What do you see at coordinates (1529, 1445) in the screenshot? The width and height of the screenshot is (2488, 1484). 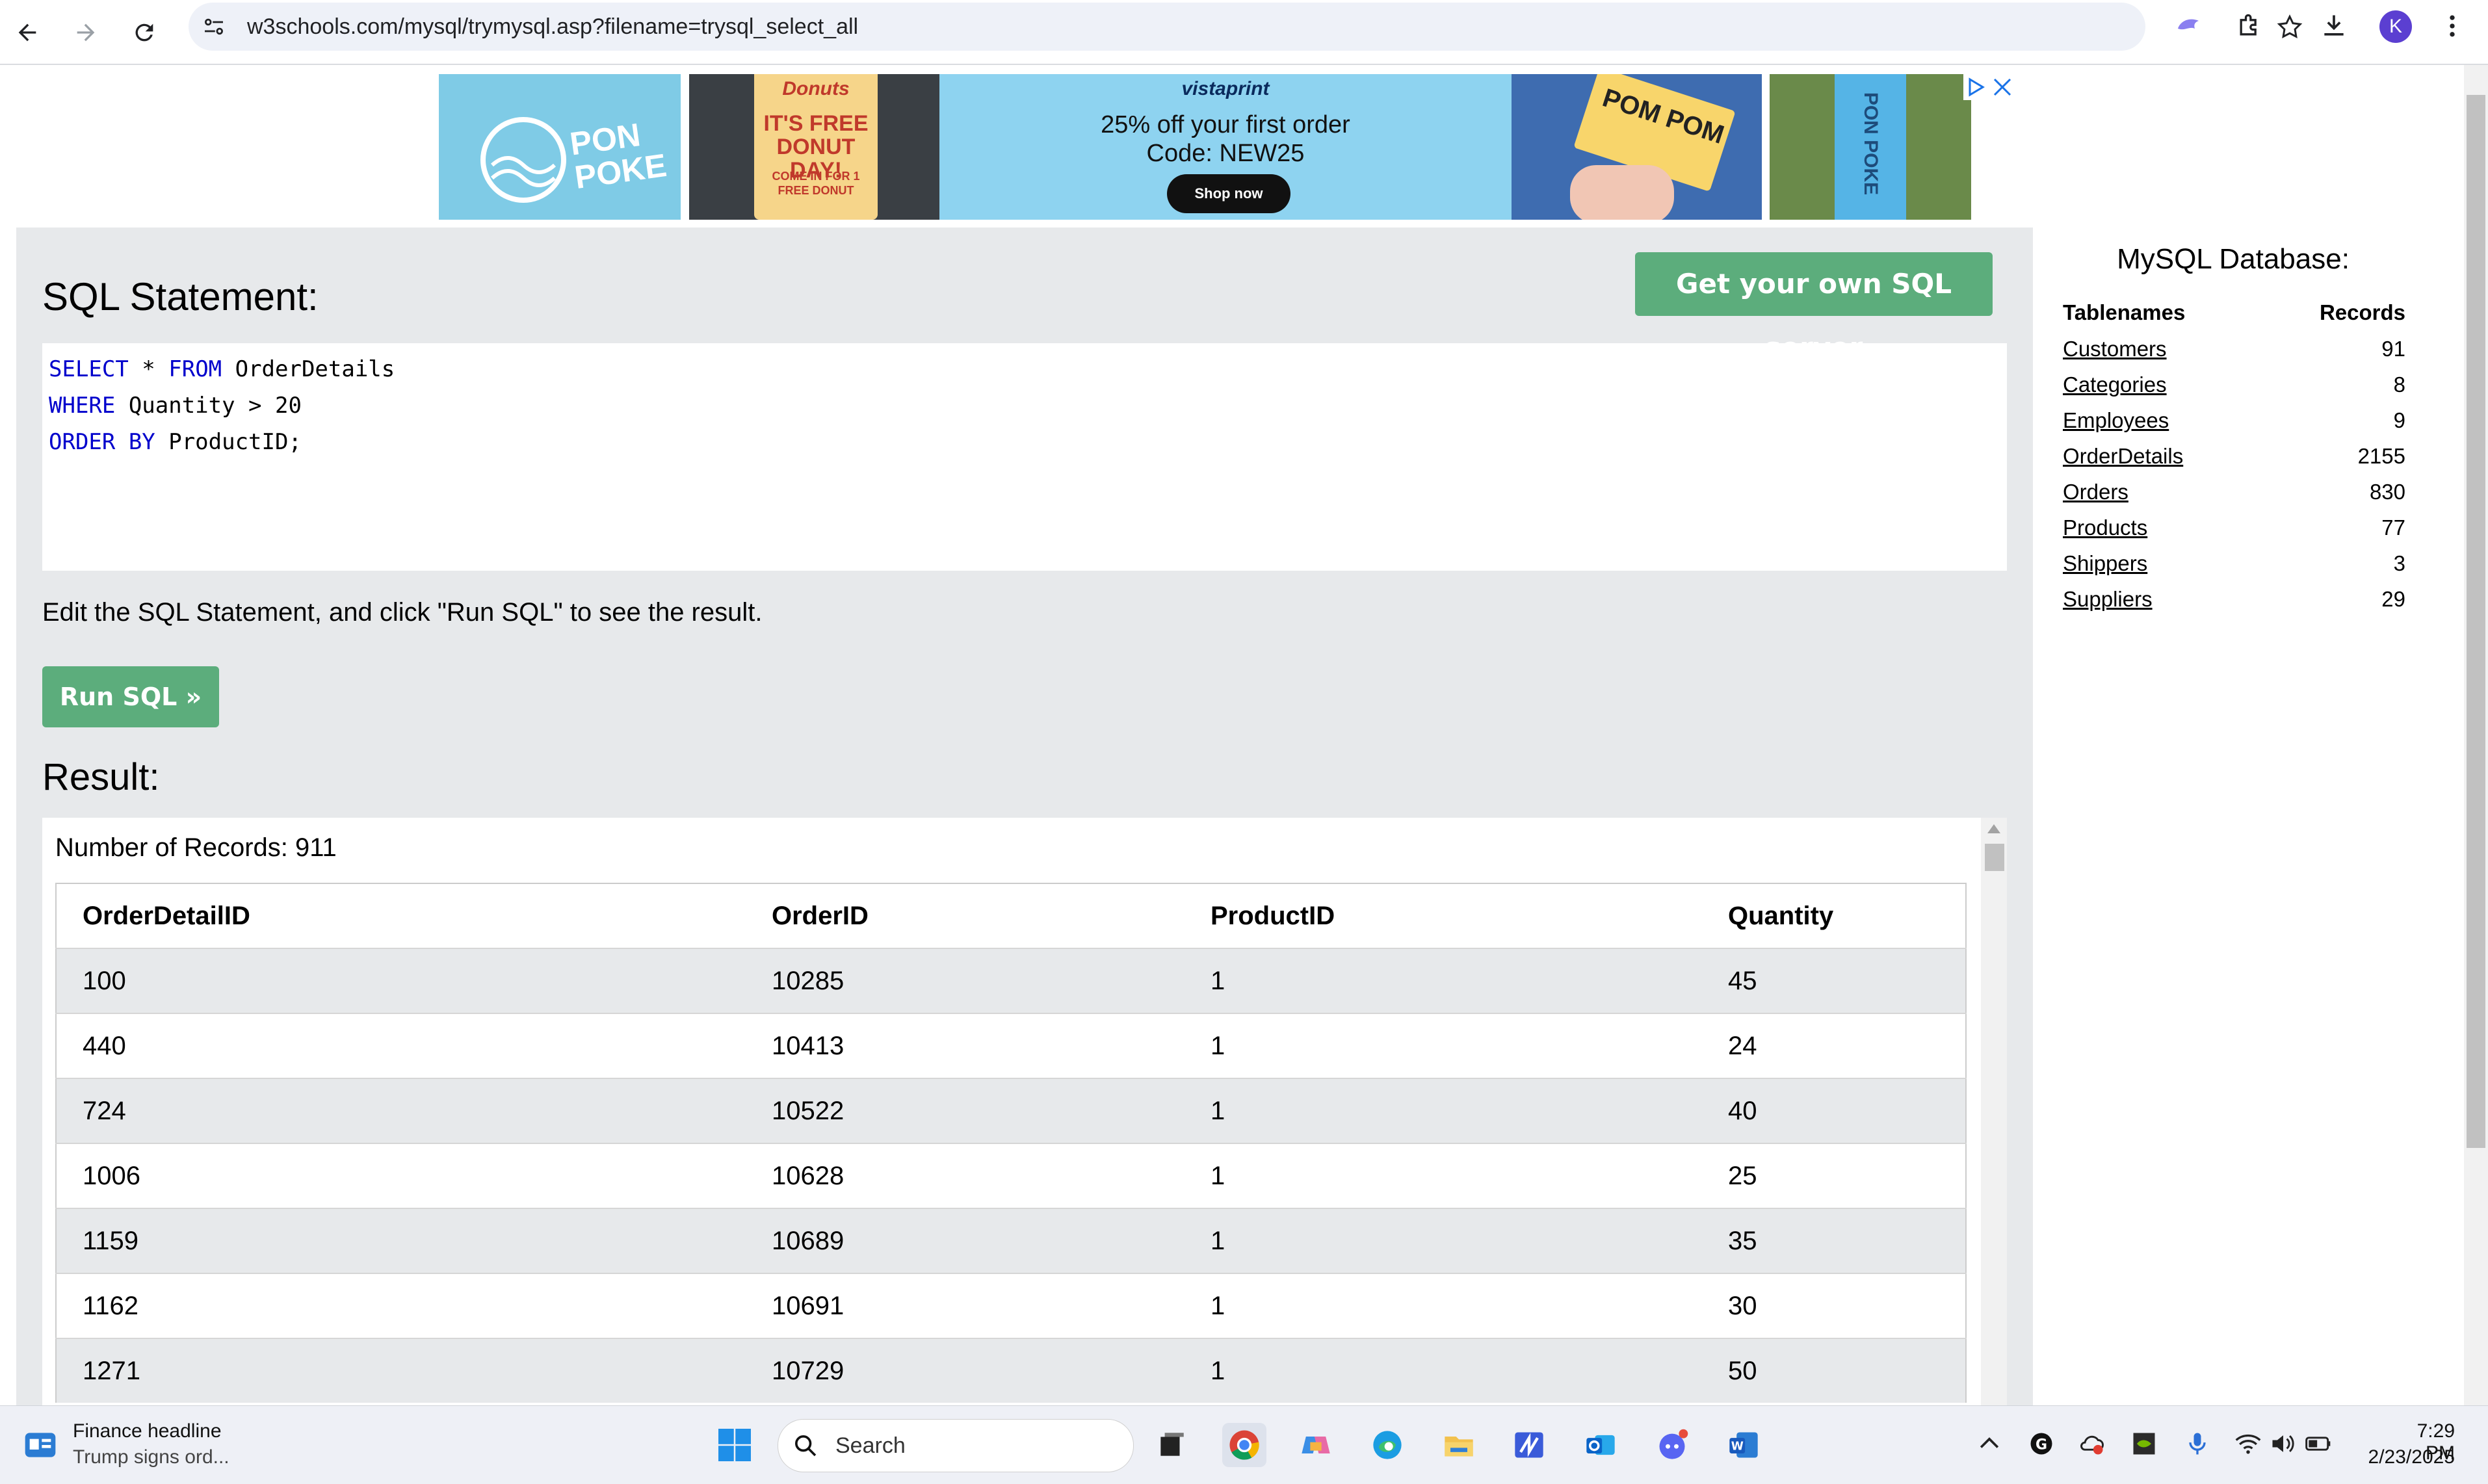 I see `visual-studio-icon` at bounding box center [1529, 1445].